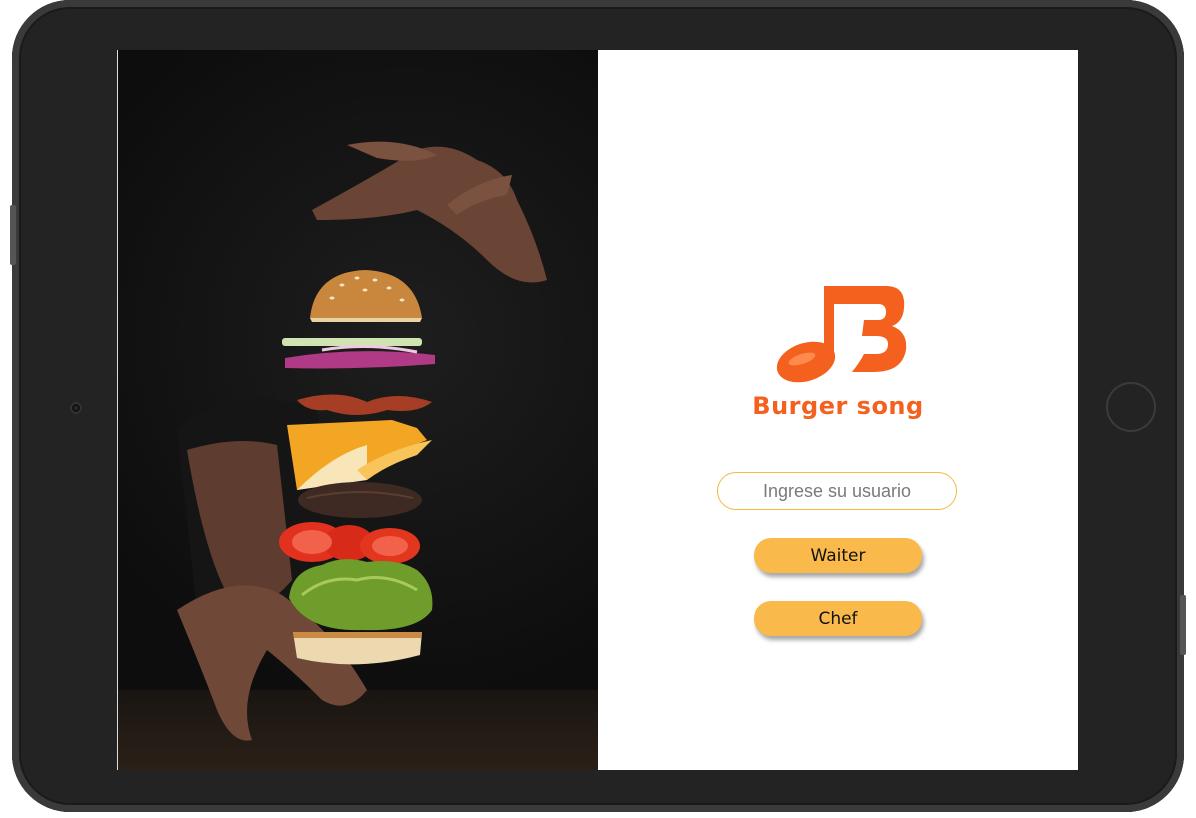  I want to click on volume-button, so click(13, 235).